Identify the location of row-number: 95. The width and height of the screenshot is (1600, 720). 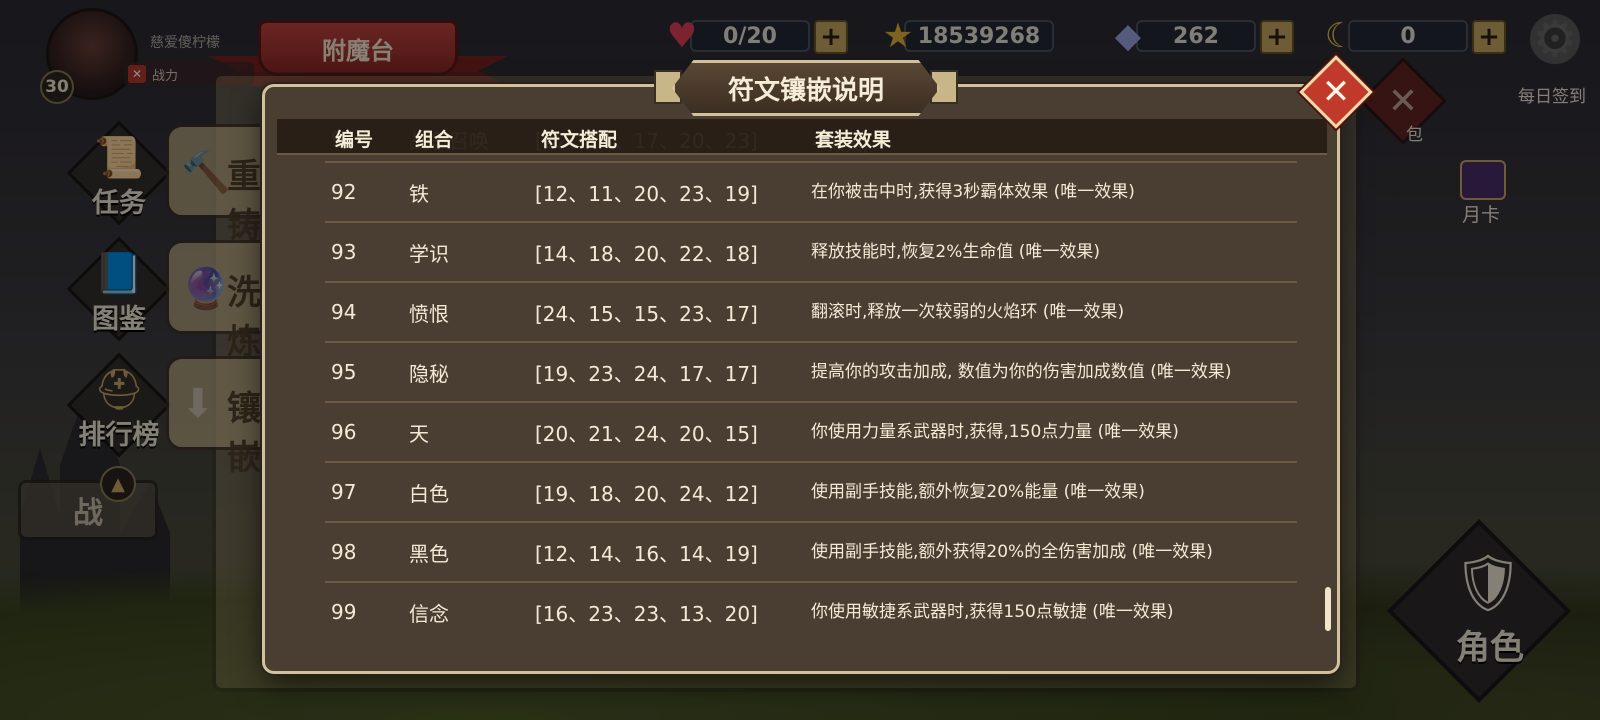
(344, 372).